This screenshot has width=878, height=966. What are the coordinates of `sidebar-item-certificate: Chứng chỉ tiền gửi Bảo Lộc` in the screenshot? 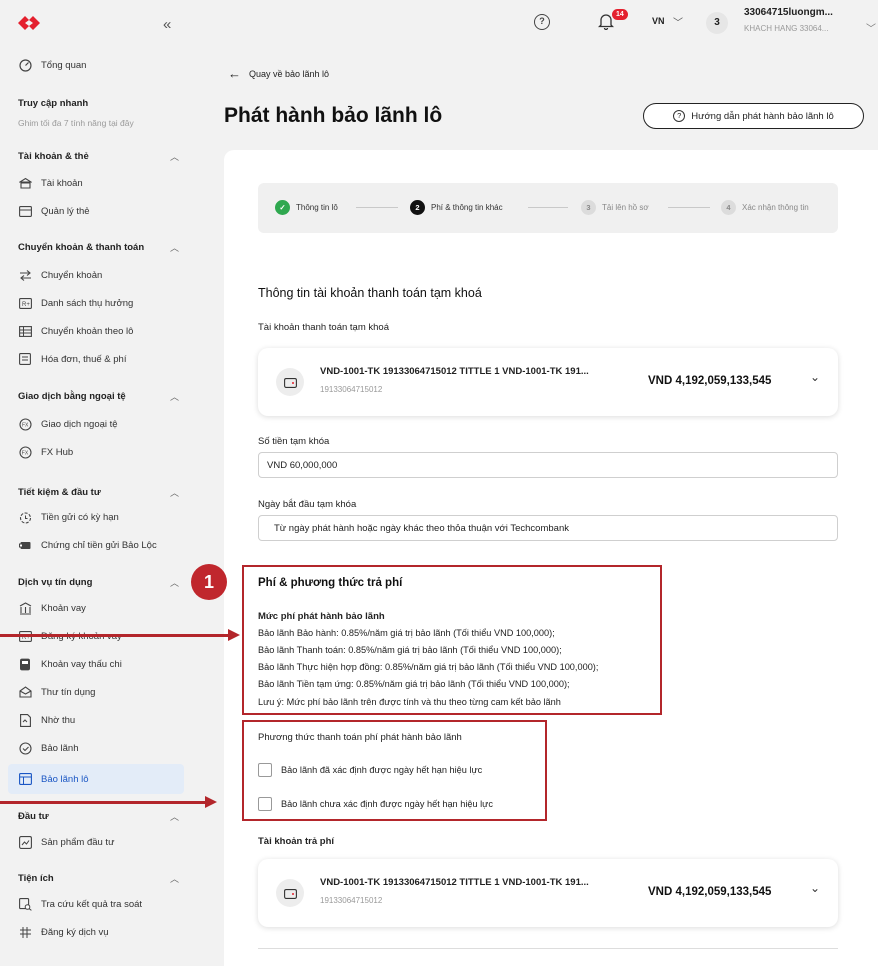 It's located at (87, 545).